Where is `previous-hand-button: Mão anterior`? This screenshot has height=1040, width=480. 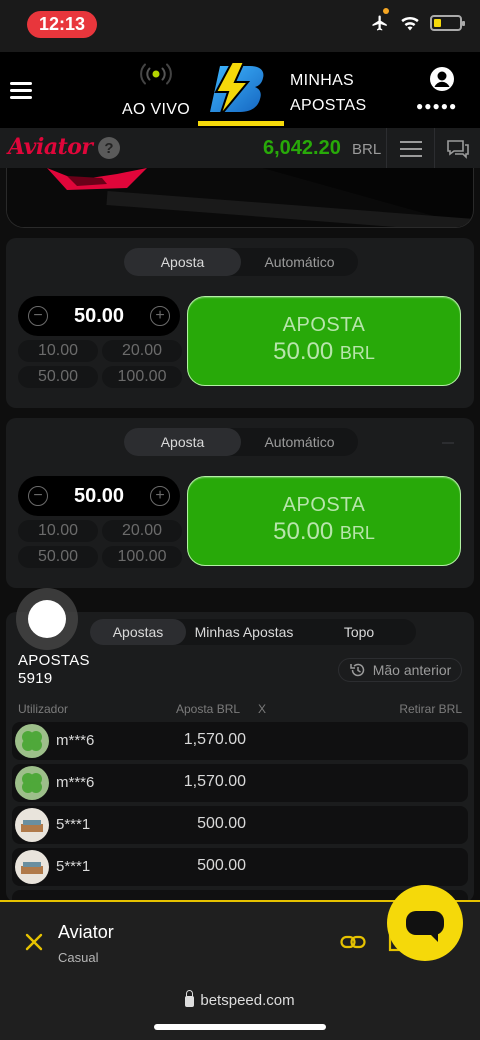 previous-hand-button: Mão anterior is located at coordinates (400, 670).